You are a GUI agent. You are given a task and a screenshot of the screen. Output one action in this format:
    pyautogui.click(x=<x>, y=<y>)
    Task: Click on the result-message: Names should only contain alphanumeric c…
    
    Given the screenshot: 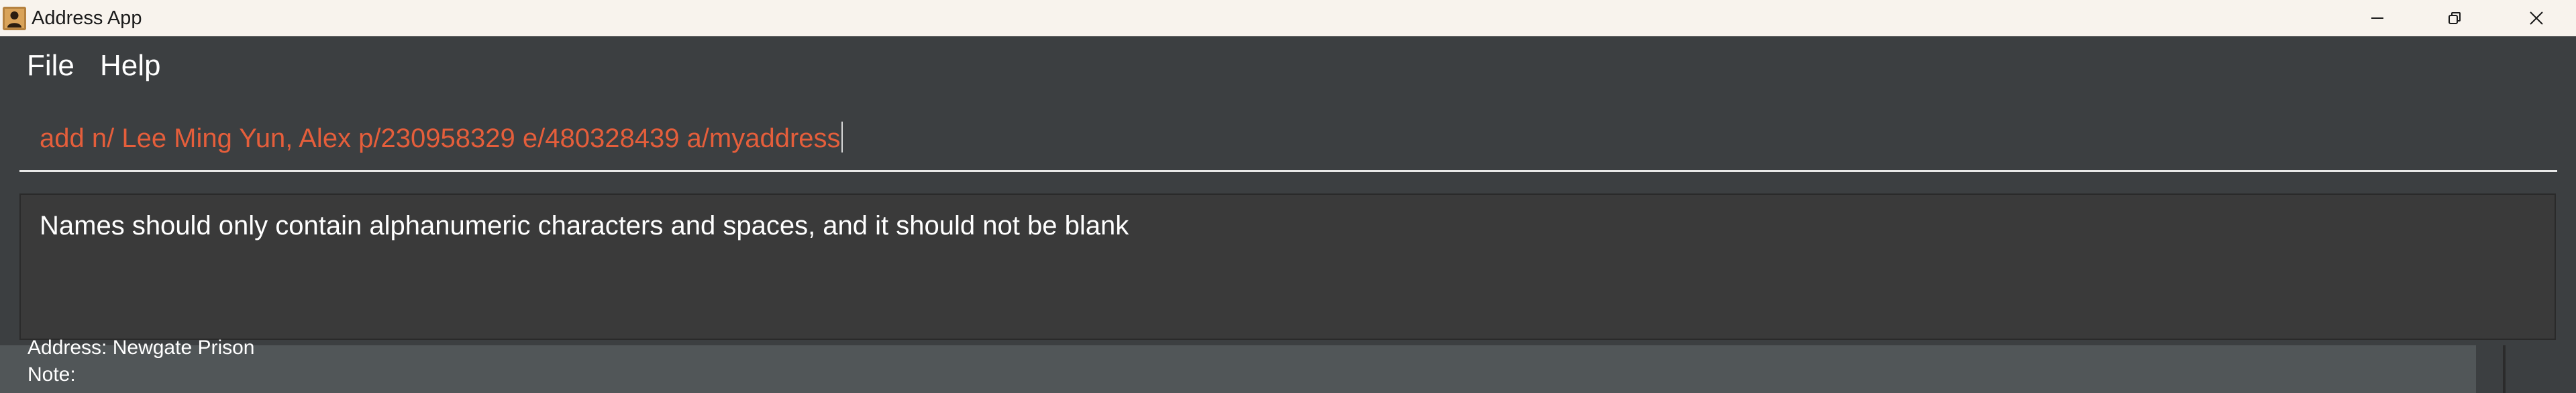 What is the action you would take?
    pyautogui.click(x=584, y=226)
    